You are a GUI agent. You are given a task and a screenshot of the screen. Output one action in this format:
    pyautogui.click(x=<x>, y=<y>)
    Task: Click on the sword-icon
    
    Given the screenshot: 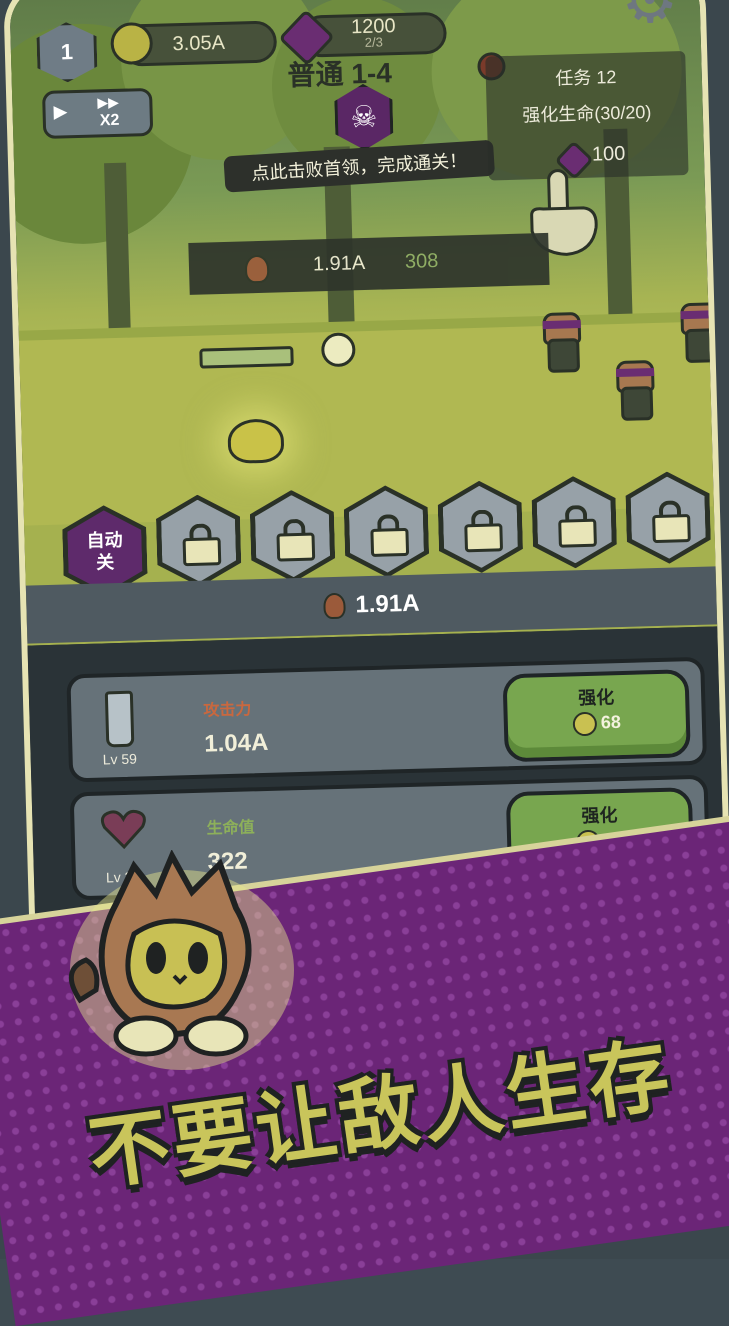 What is the action you would take?
    pyautogui.click(x=119, y=719)
    